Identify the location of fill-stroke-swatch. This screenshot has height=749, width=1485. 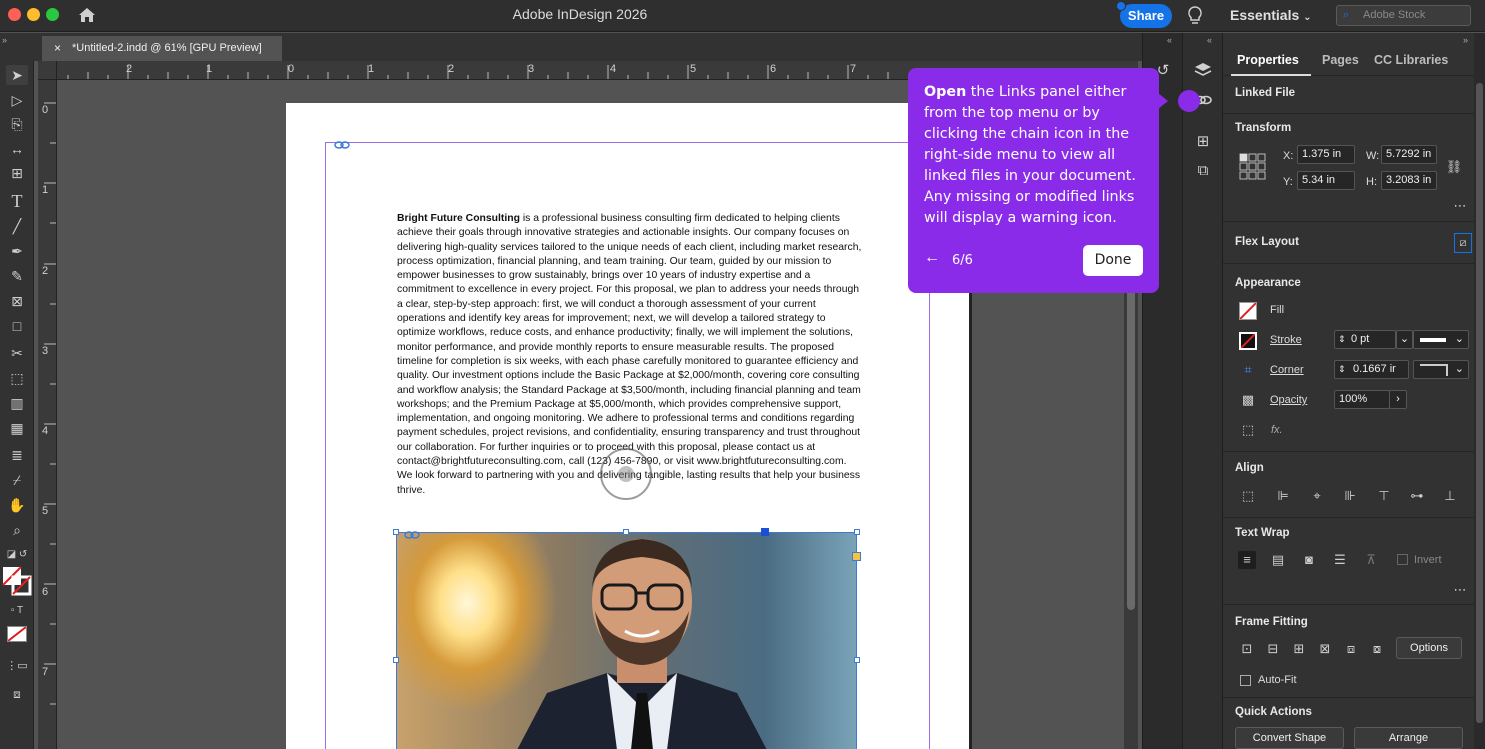
(17, 581).